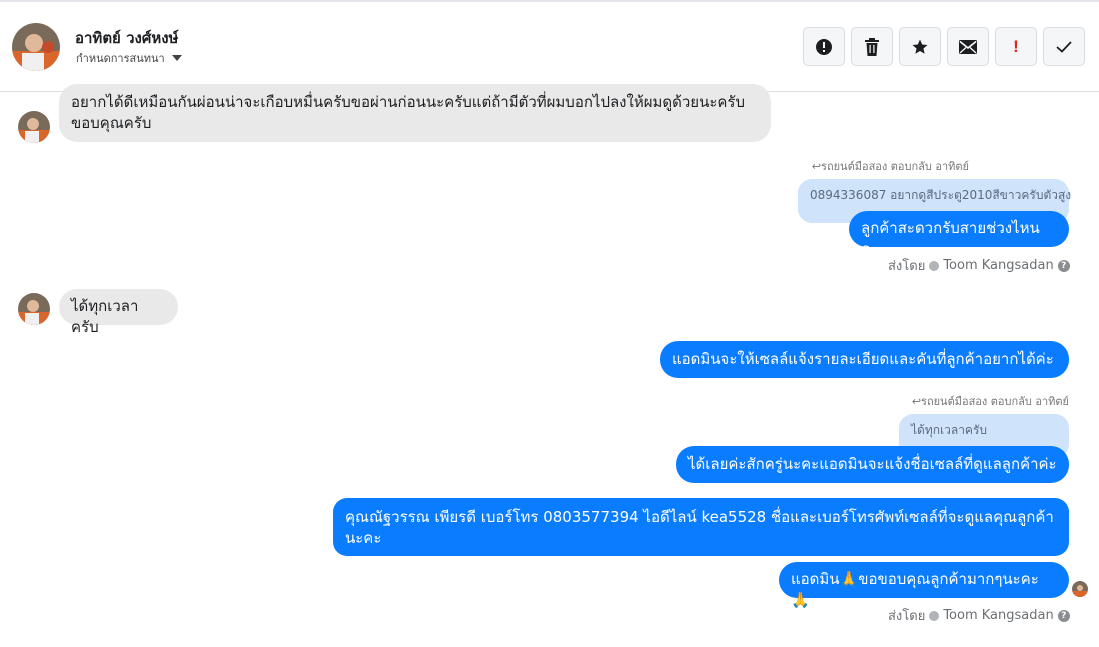  What do you see at coordinates (176, 58) in the screenshot?
I see `caret-down-icon` at bounding box center [176, 58].